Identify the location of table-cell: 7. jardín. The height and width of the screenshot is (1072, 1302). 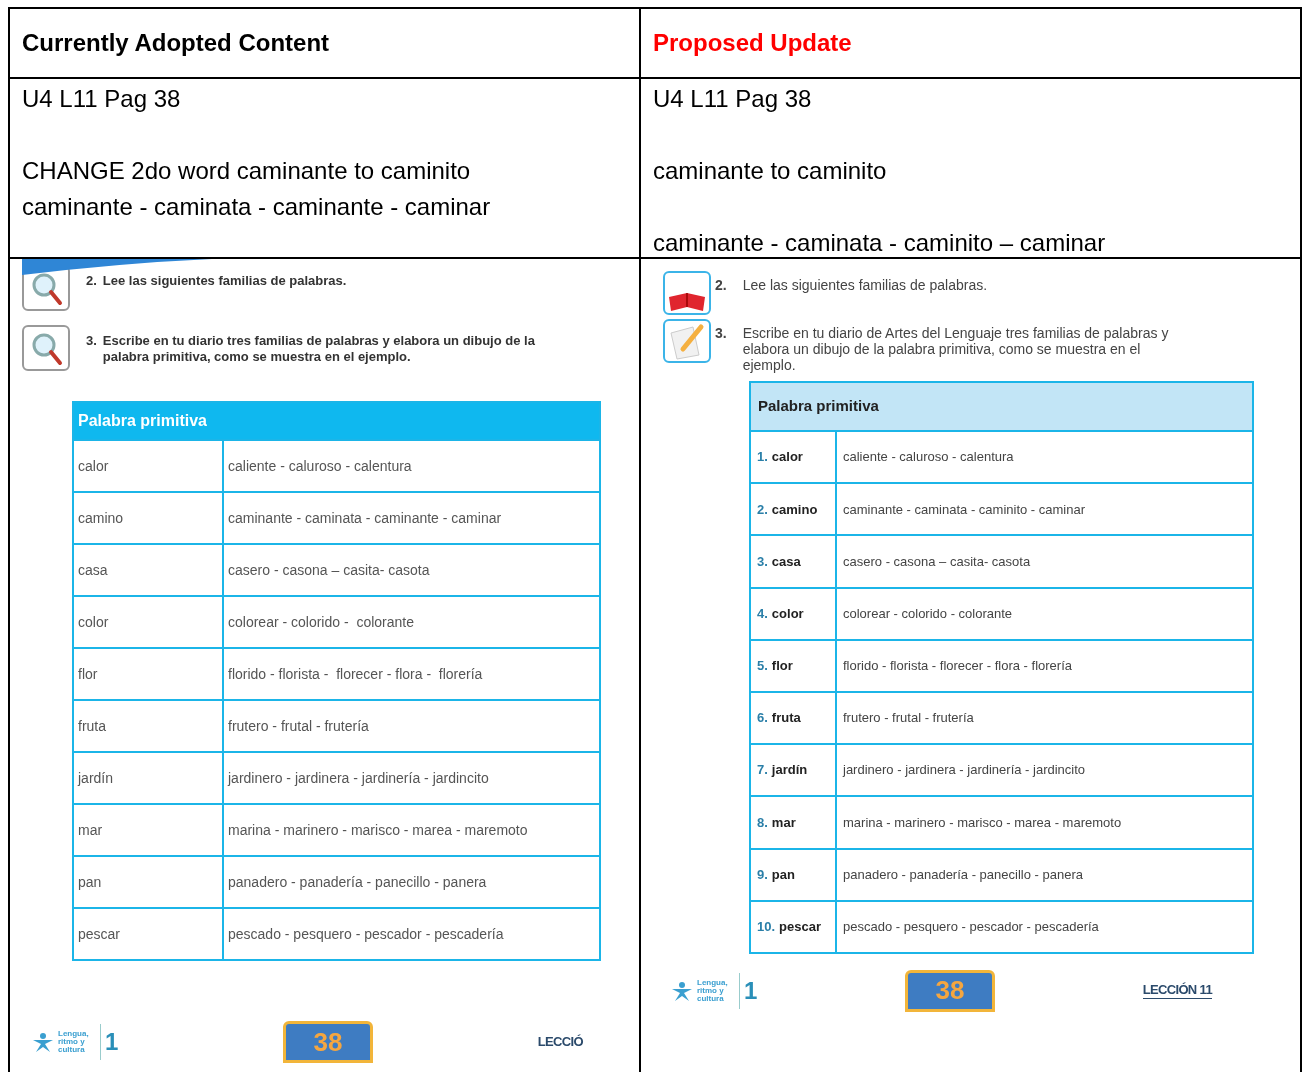
(794, 770).